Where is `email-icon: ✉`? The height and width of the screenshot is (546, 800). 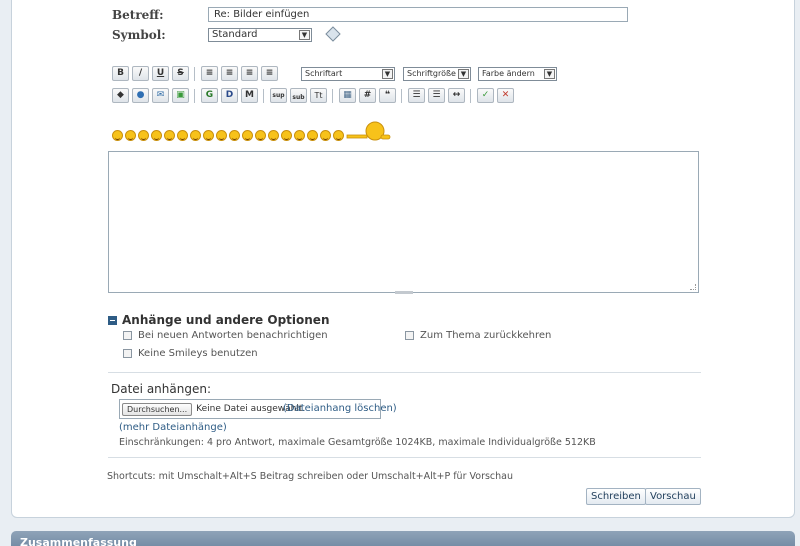 email-icon: ✉ is located at coordinates (160, 95).